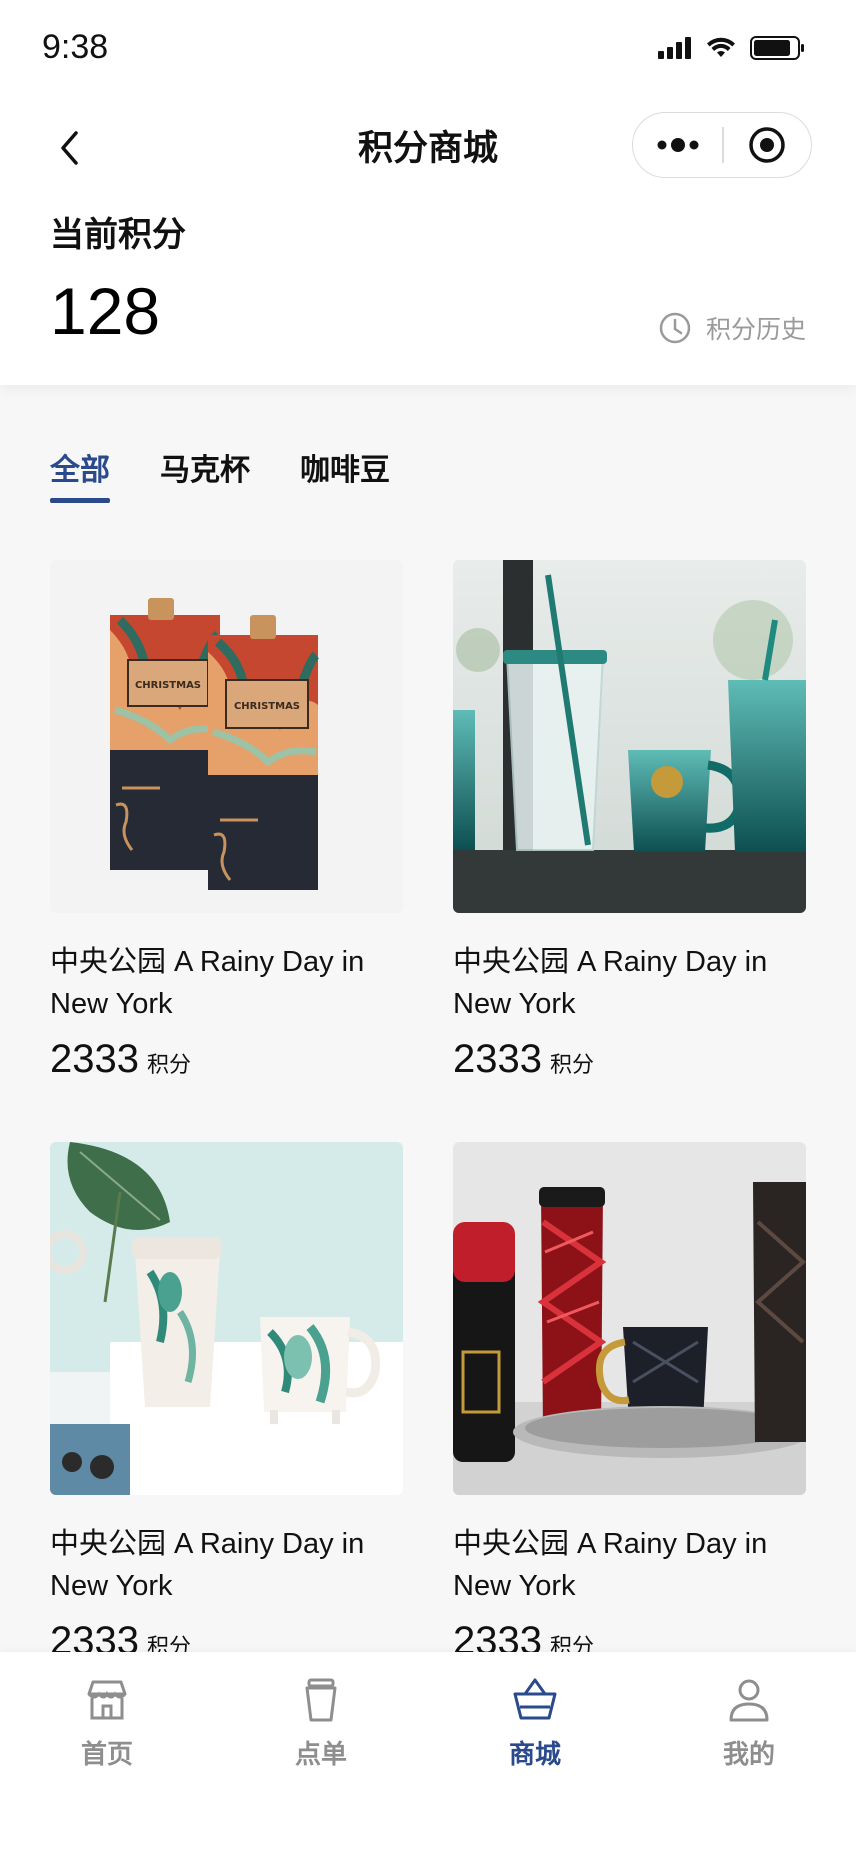 Image resolution: width=856 pixels, height=1852 pixels. Describe the element at coordinates (80, 474) in the screenshot. I see `tab-all: 全部` at that location.